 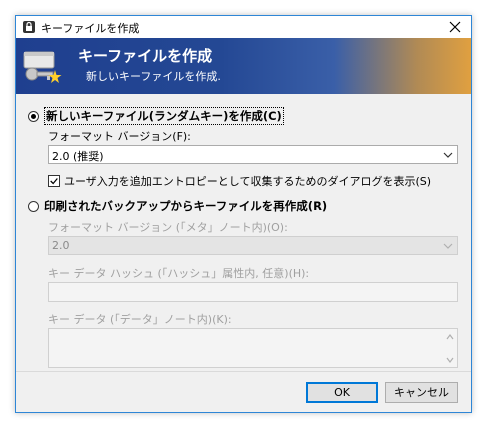 I want to click on radio-new-label: 新しいキーファイル(ランダムキー)を作成(C), so click(x=164, y=116).